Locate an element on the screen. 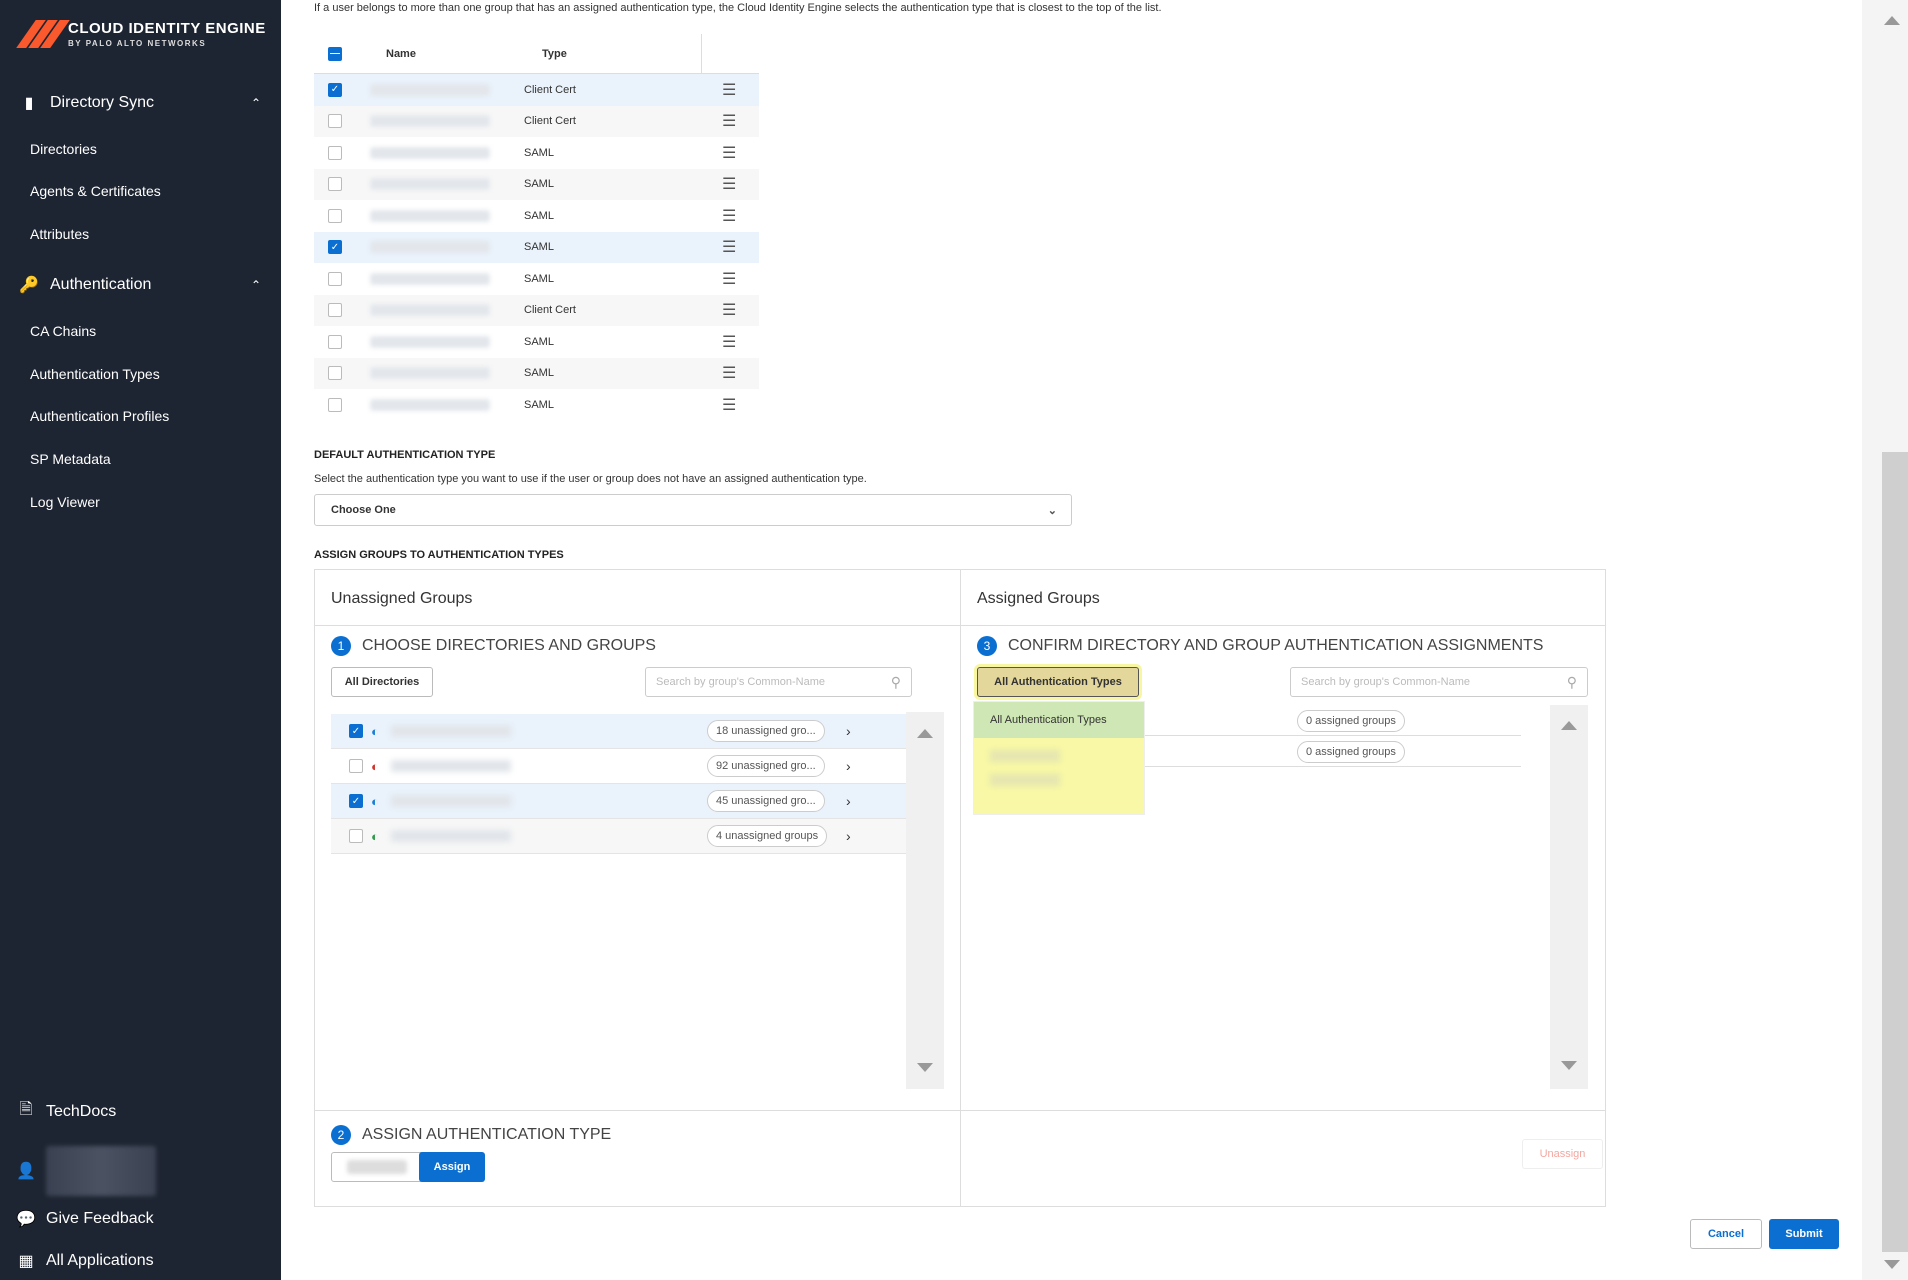 The width and height of the screenshot is (1908, 1280). directory-row: ◐ 92 unassigned gro... › is located at coordinates (618, 766).